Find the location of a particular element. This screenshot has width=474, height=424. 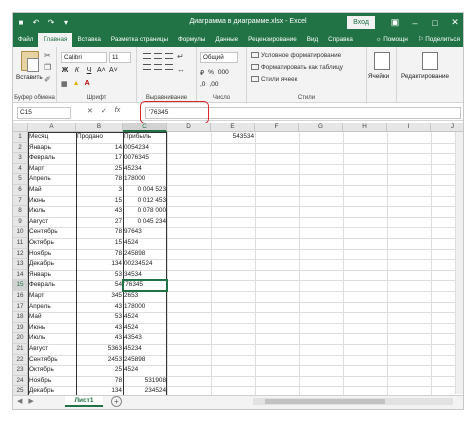

row-header: 19 is located at coordinates (20, 328).